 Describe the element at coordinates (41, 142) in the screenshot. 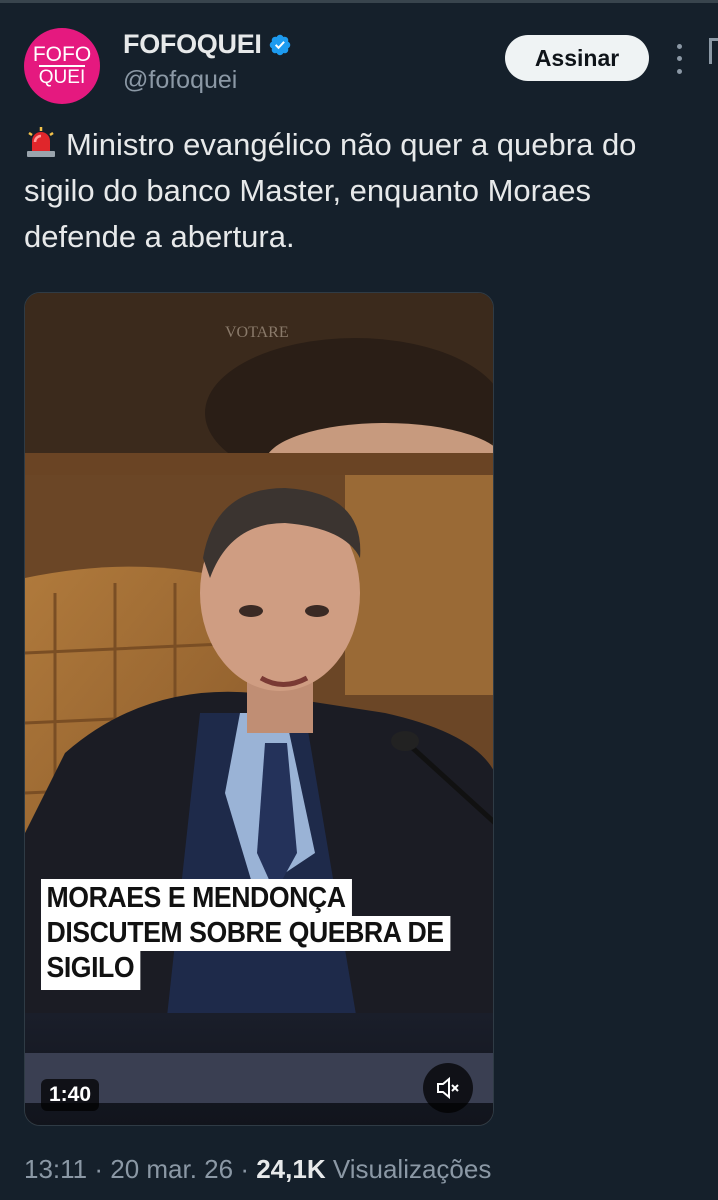

I see `siren-icon` at that location.